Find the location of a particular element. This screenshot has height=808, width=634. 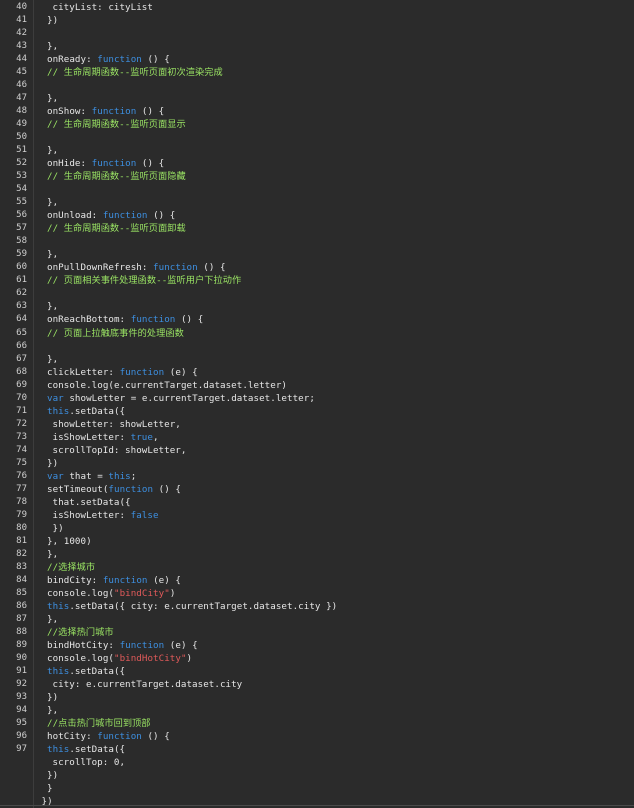

text-token: setTimeout( is located at coordinates (78, 489).